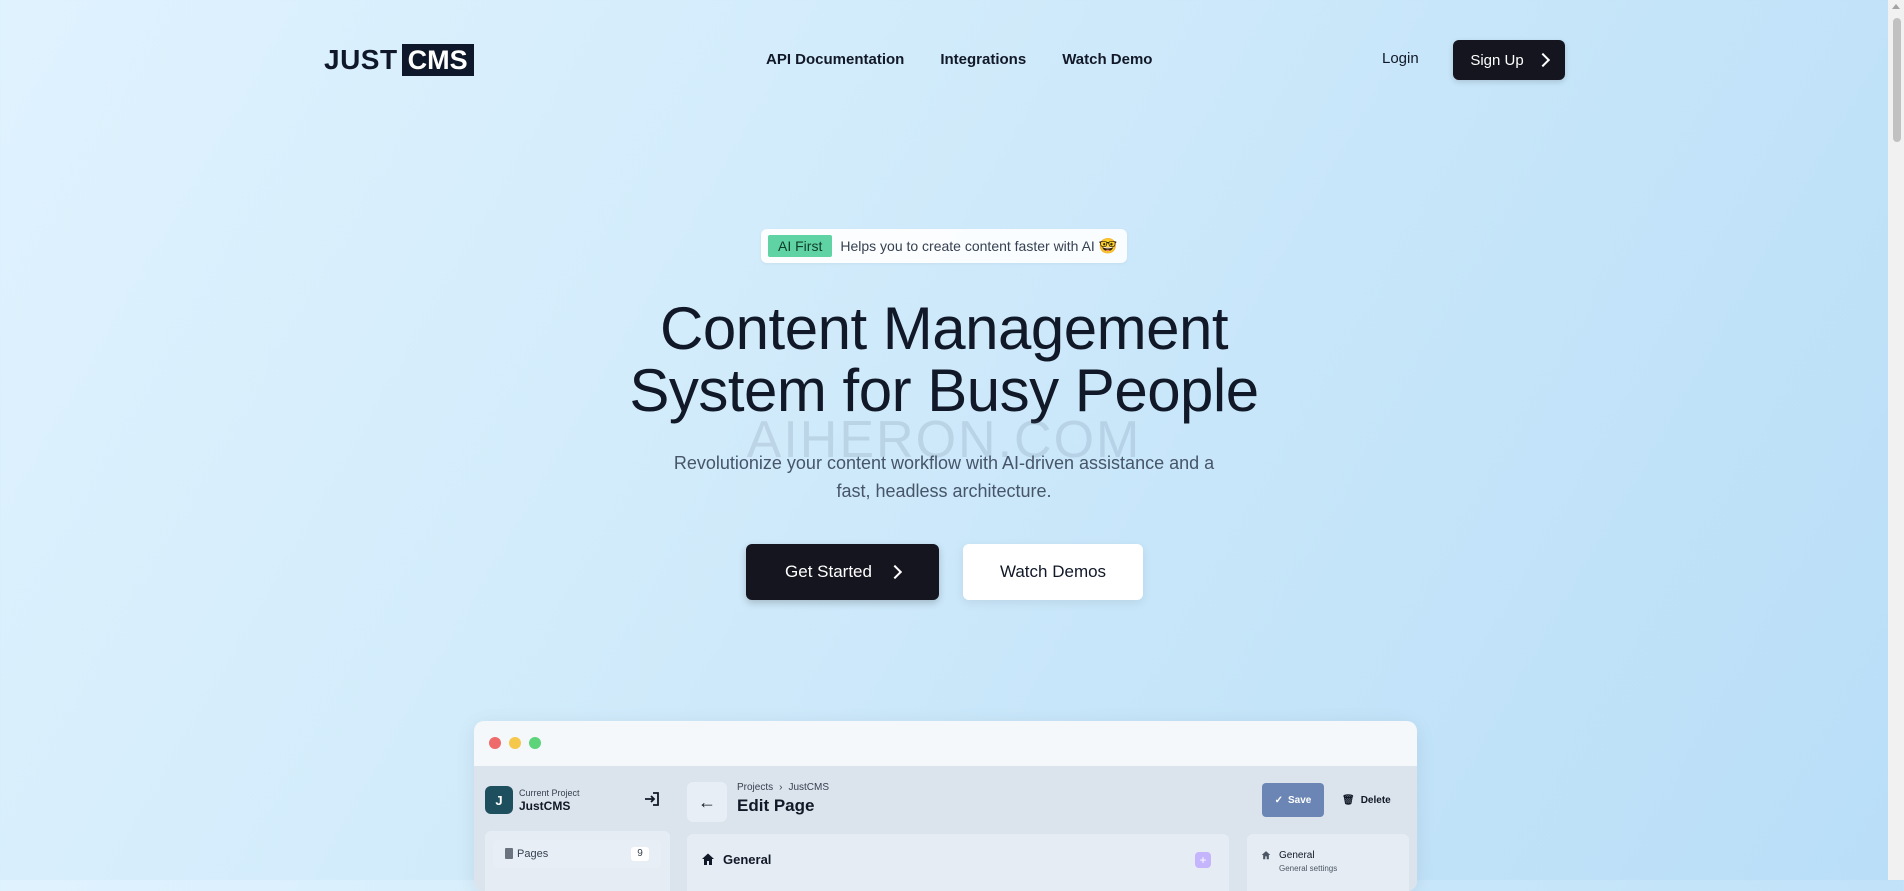 Image resolution: width=1904 pixels, height=891 pixels. What do you see at coordinates (755, 787) in the screenshot?
I see `breadcrumb-projects: Projects` at bounding box center [755, 787].